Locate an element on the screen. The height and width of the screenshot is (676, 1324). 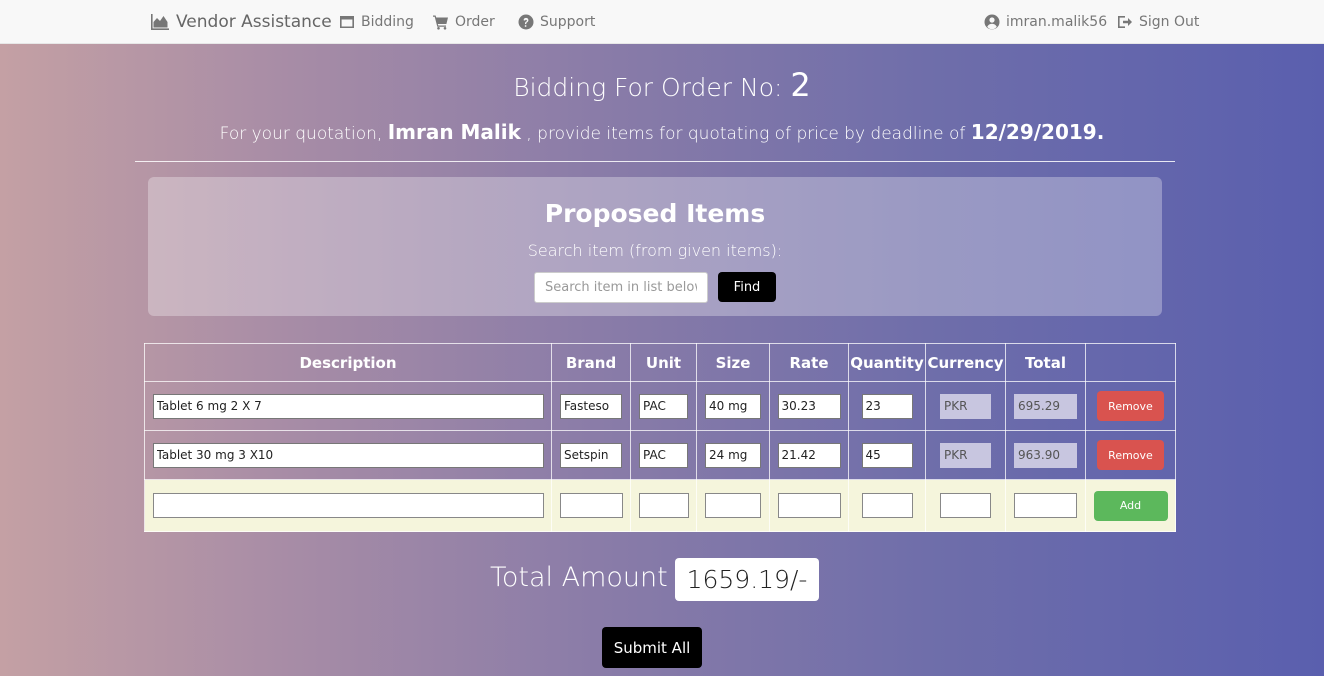
nav-signout-label: Sign Out is located at coordinates (1169, 22).